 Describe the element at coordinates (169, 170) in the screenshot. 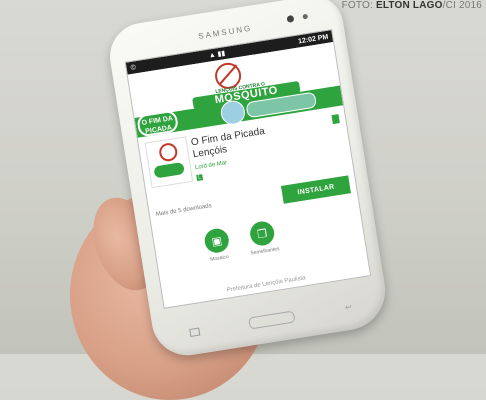

I see `app-icon-badge` at that location.